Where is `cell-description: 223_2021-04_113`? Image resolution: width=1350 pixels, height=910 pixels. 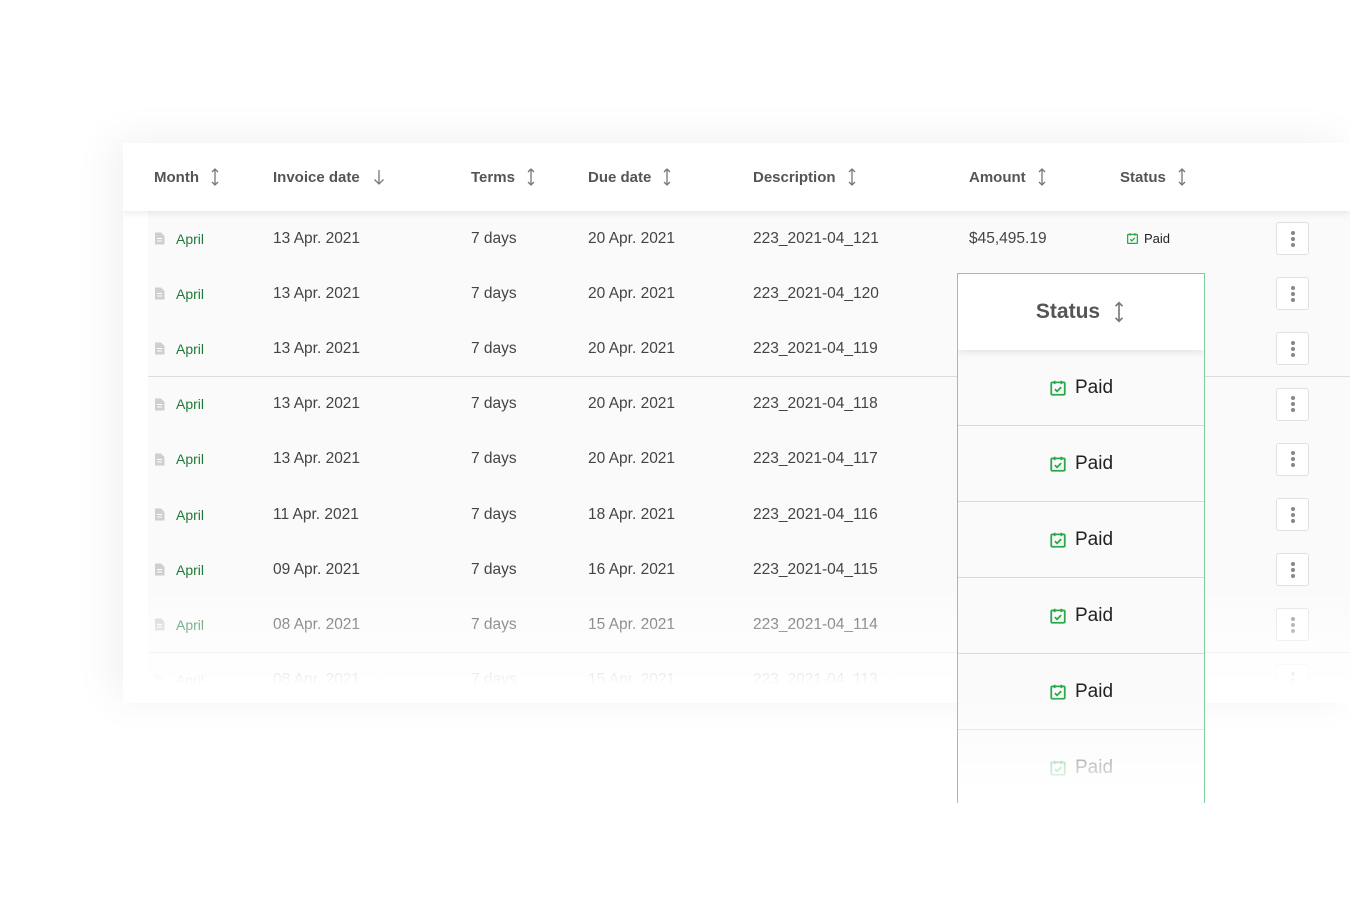
cell-description: 223_2021-04_113 is located at coordinates (815, 680).